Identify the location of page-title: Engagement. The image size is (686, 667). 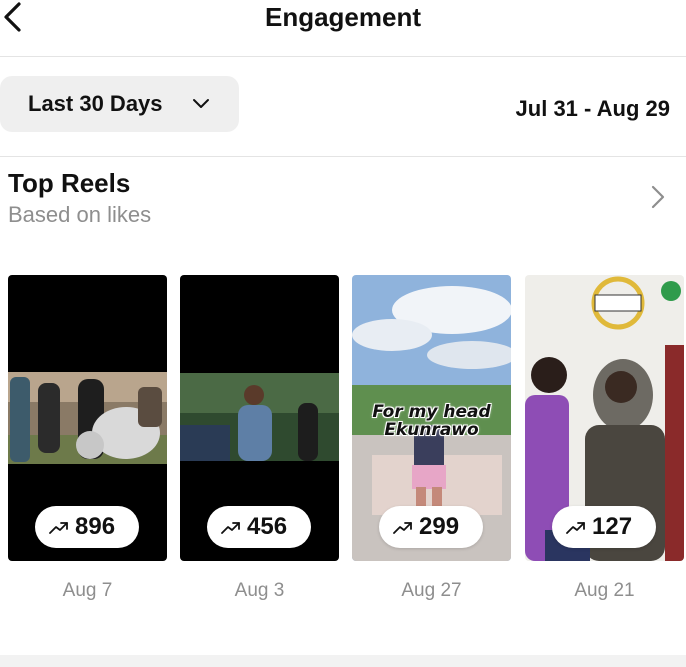
(343, 17).